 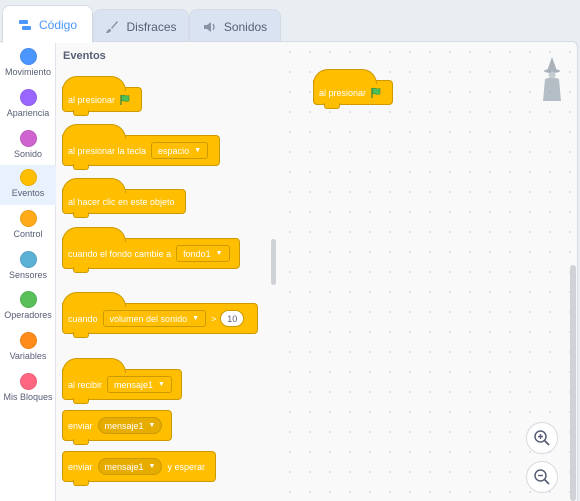 What do you see at coordinates (124, 425) in the screenshot?
I see `broadcast-dropdown-value: mensaje1` at bounding box center [124, 425].